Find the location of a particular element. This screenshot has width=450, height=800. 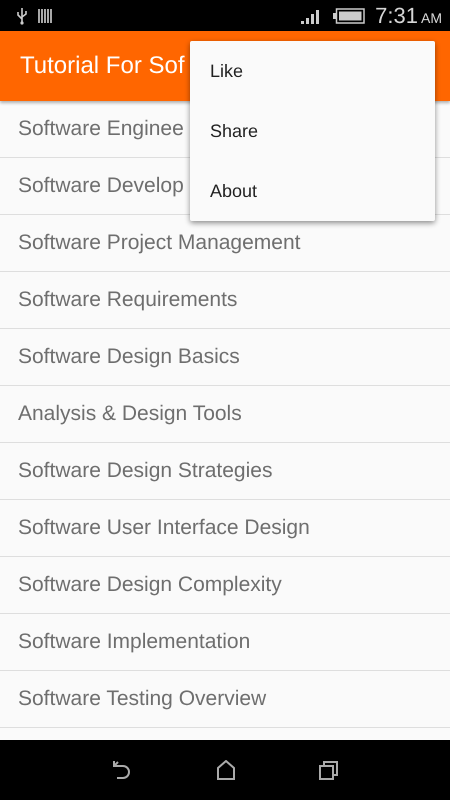

list-item: Software Testing Overview is located at coordinates (225, 699).